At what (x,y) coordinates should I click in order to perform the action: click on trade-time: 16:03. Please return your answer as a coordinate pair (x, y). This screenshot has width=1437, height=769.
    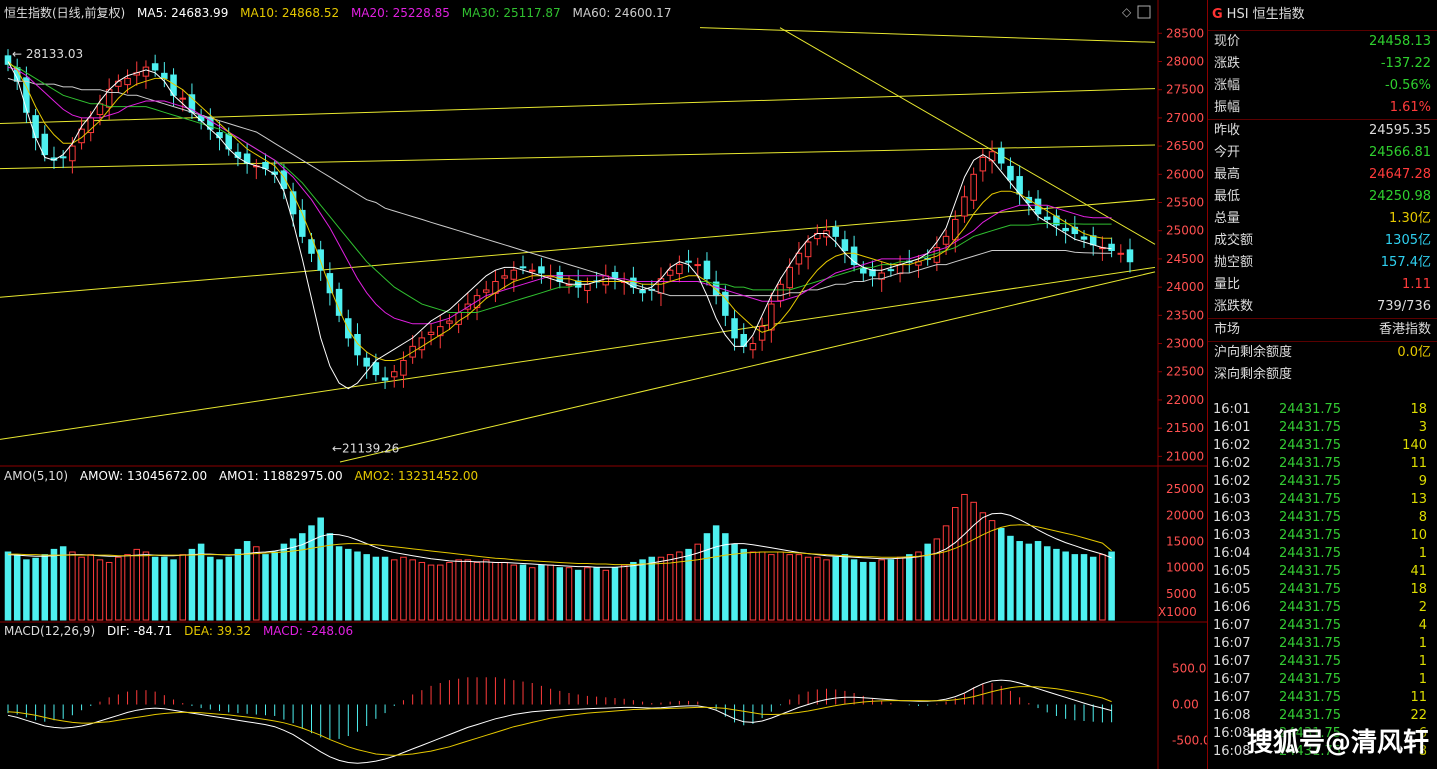
    Looking at the image, I should click on (1232, 517).